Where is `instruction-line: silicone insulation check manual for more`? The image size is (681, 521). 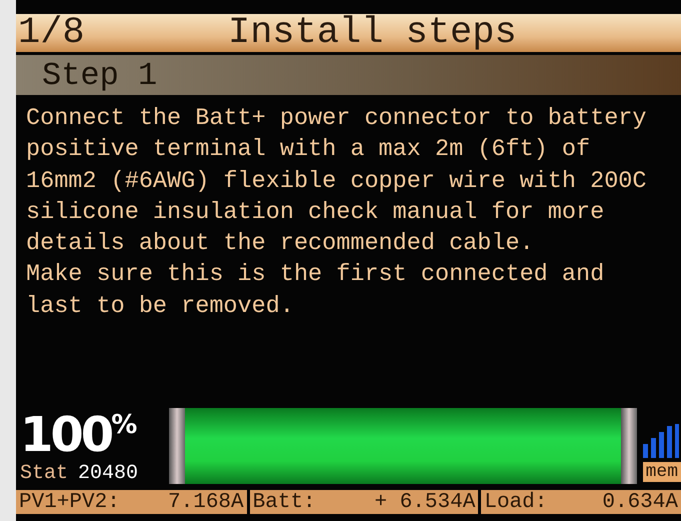
instruction-line: silicone insulation check manual for more is located at coordinates (316, 213).